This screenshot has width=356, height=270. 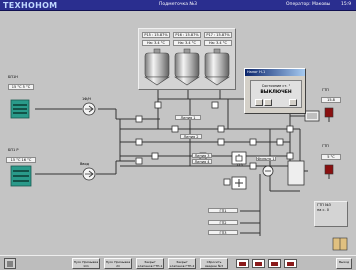 What do you see at coordinates (188, 117) in the screenshot?
I see `line-label: Линия 1` at bounding box center [188, 117].